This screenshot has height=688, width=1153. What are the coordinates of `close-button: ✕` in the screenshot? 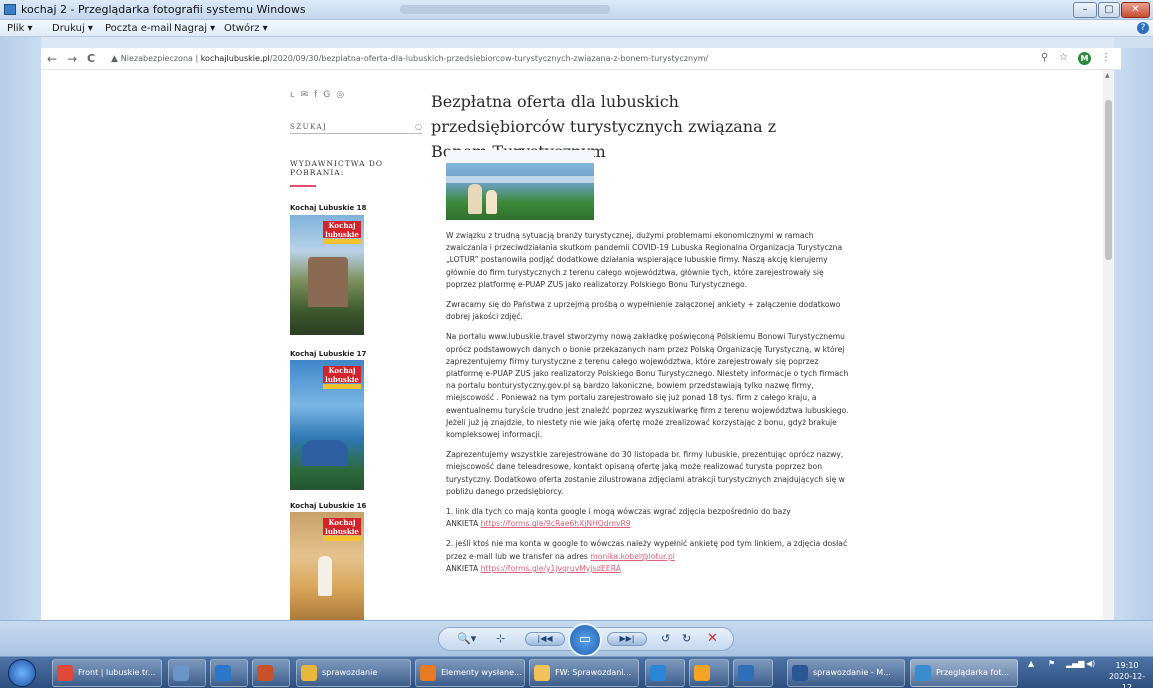 It's located at (1135, 10).